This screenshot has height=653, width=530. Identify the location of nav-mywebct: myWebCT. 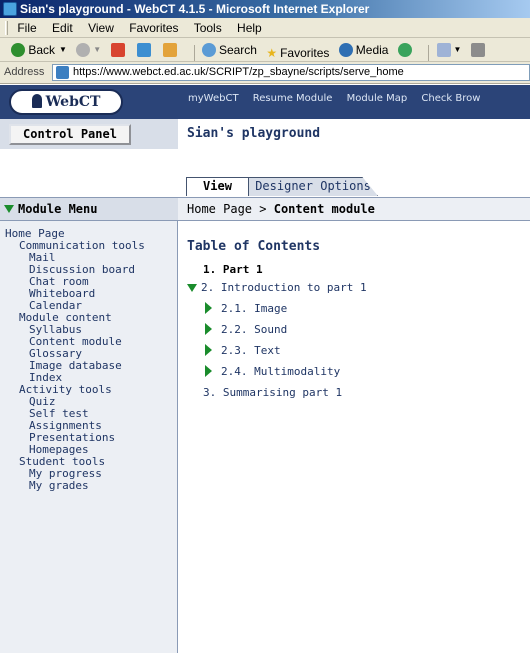
(213, 98).